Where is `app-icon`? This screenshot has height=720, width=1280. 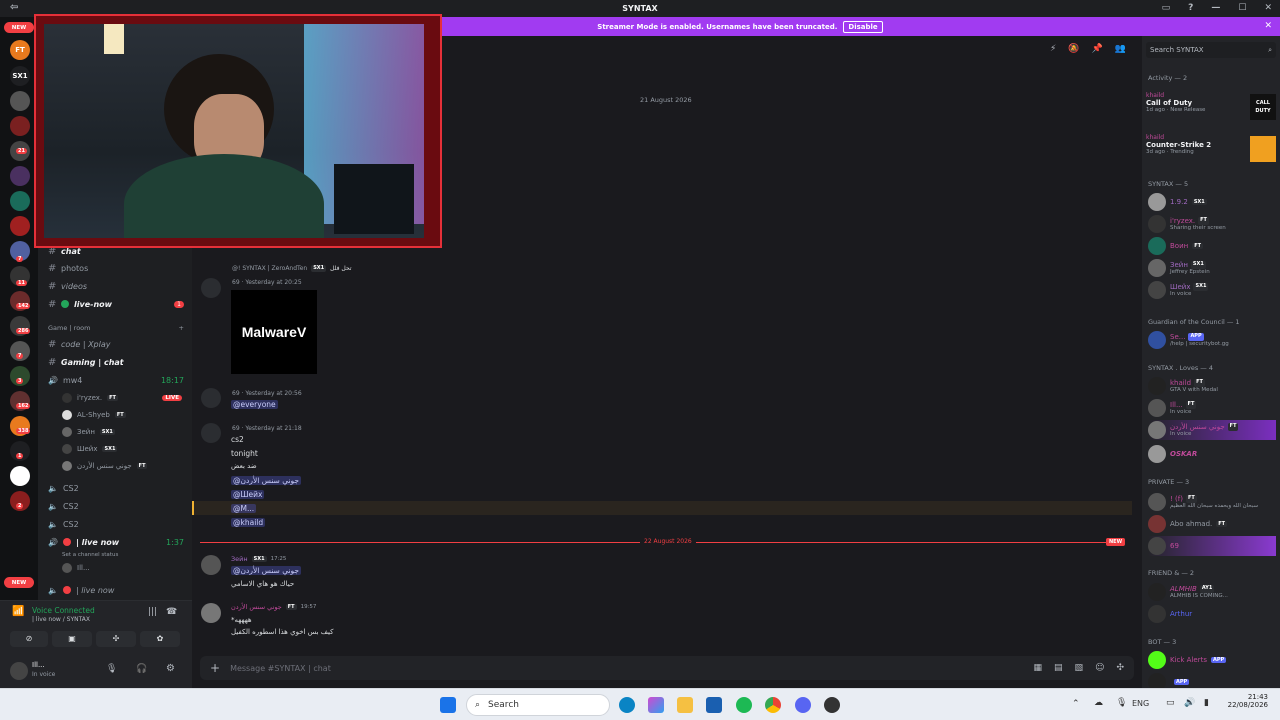
app-icon is located at coordinates (832, 705).